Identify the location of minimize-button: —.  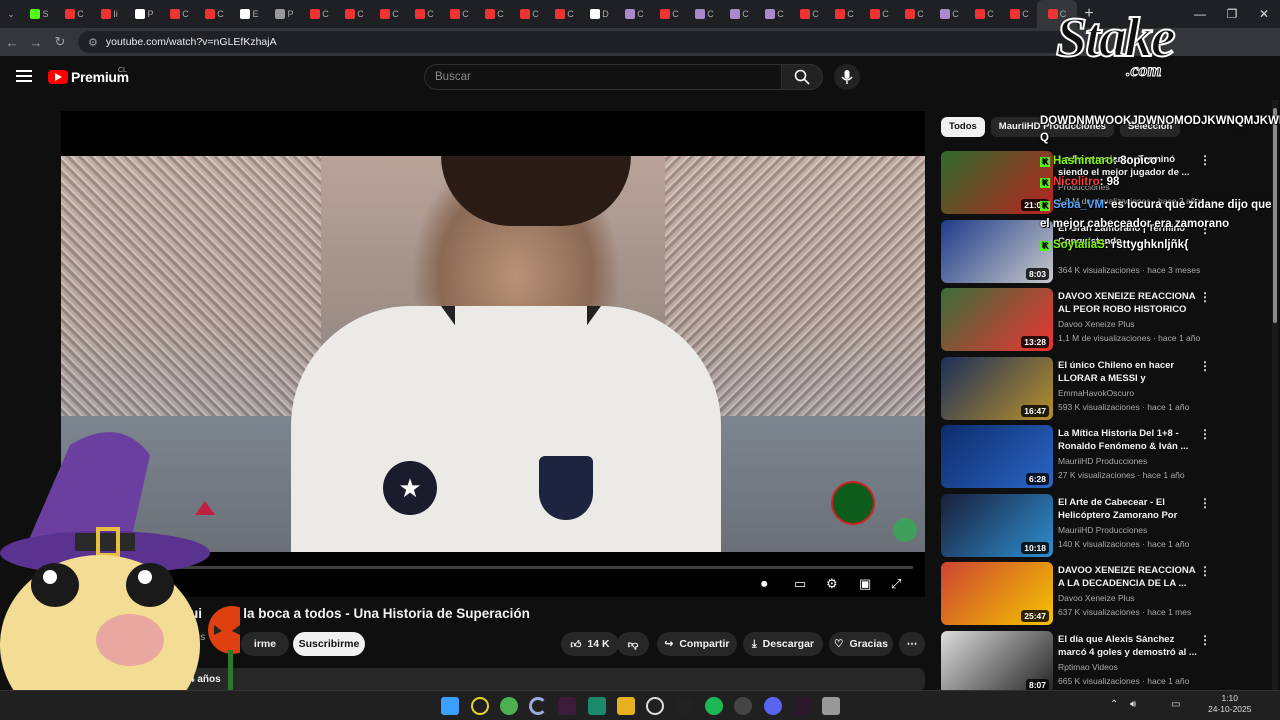
(1200, 14).